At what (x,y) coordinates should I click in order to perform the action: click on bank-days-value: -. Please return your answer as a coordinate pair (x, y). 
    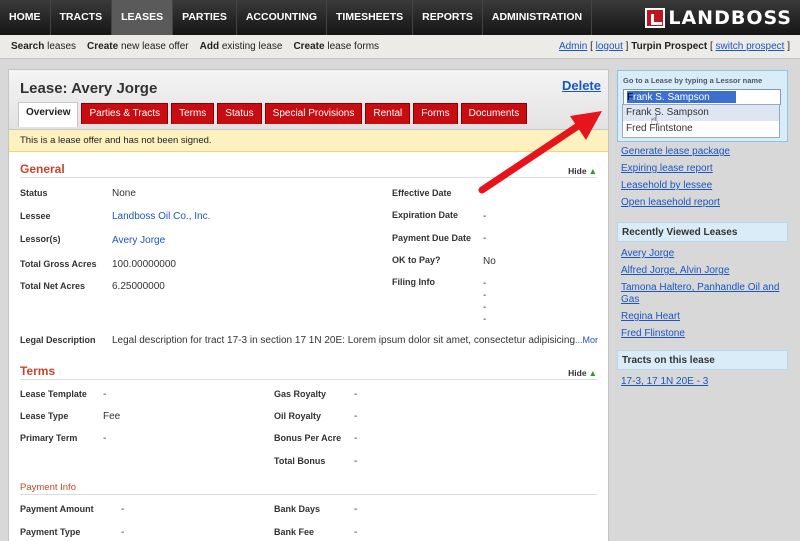
    Looking at the image, I should click on (356, 509).